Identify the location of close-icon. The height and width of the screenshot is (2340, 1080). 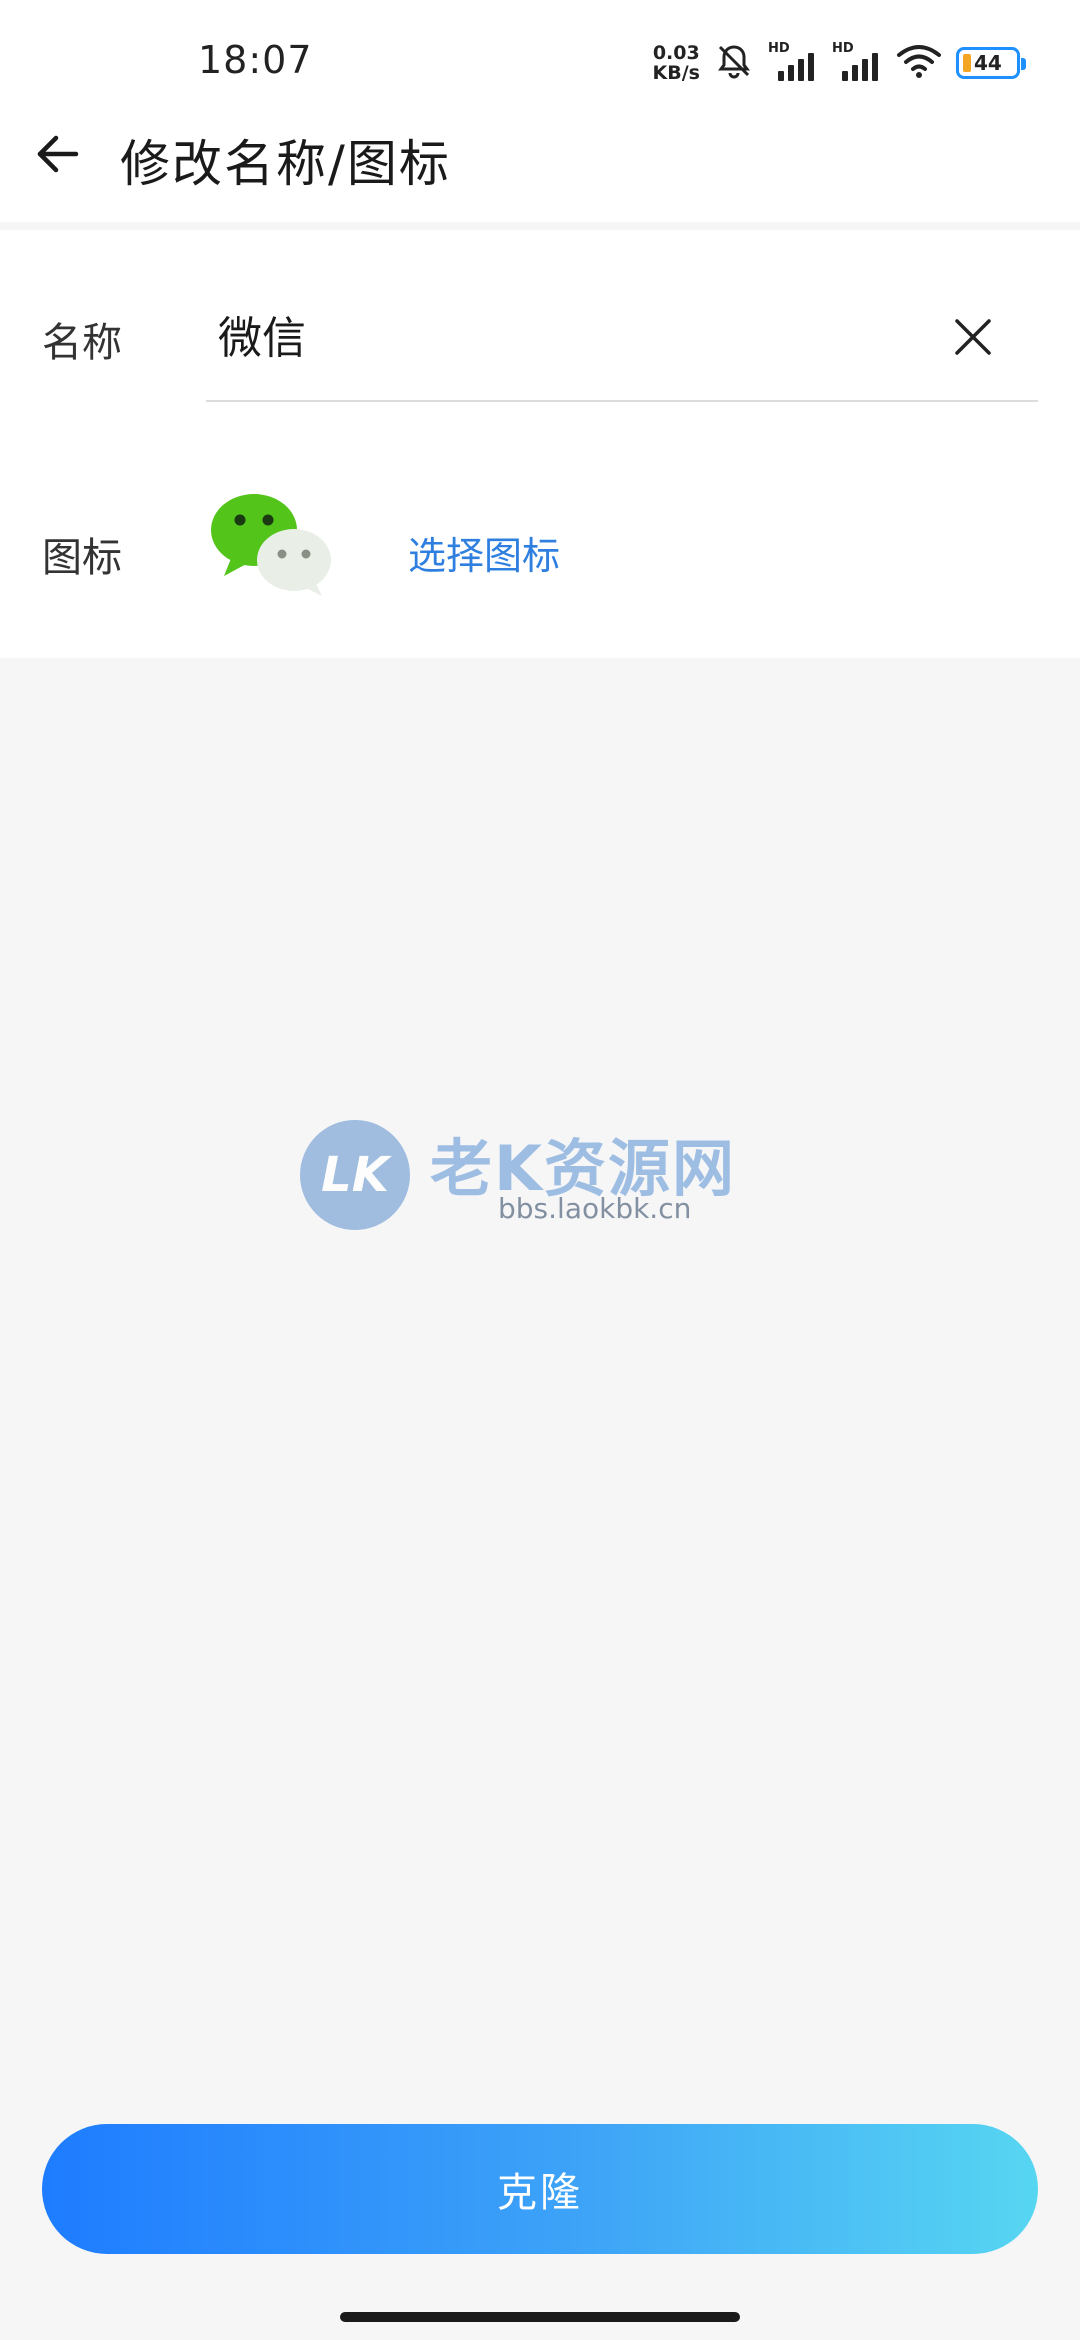
(973, 339).